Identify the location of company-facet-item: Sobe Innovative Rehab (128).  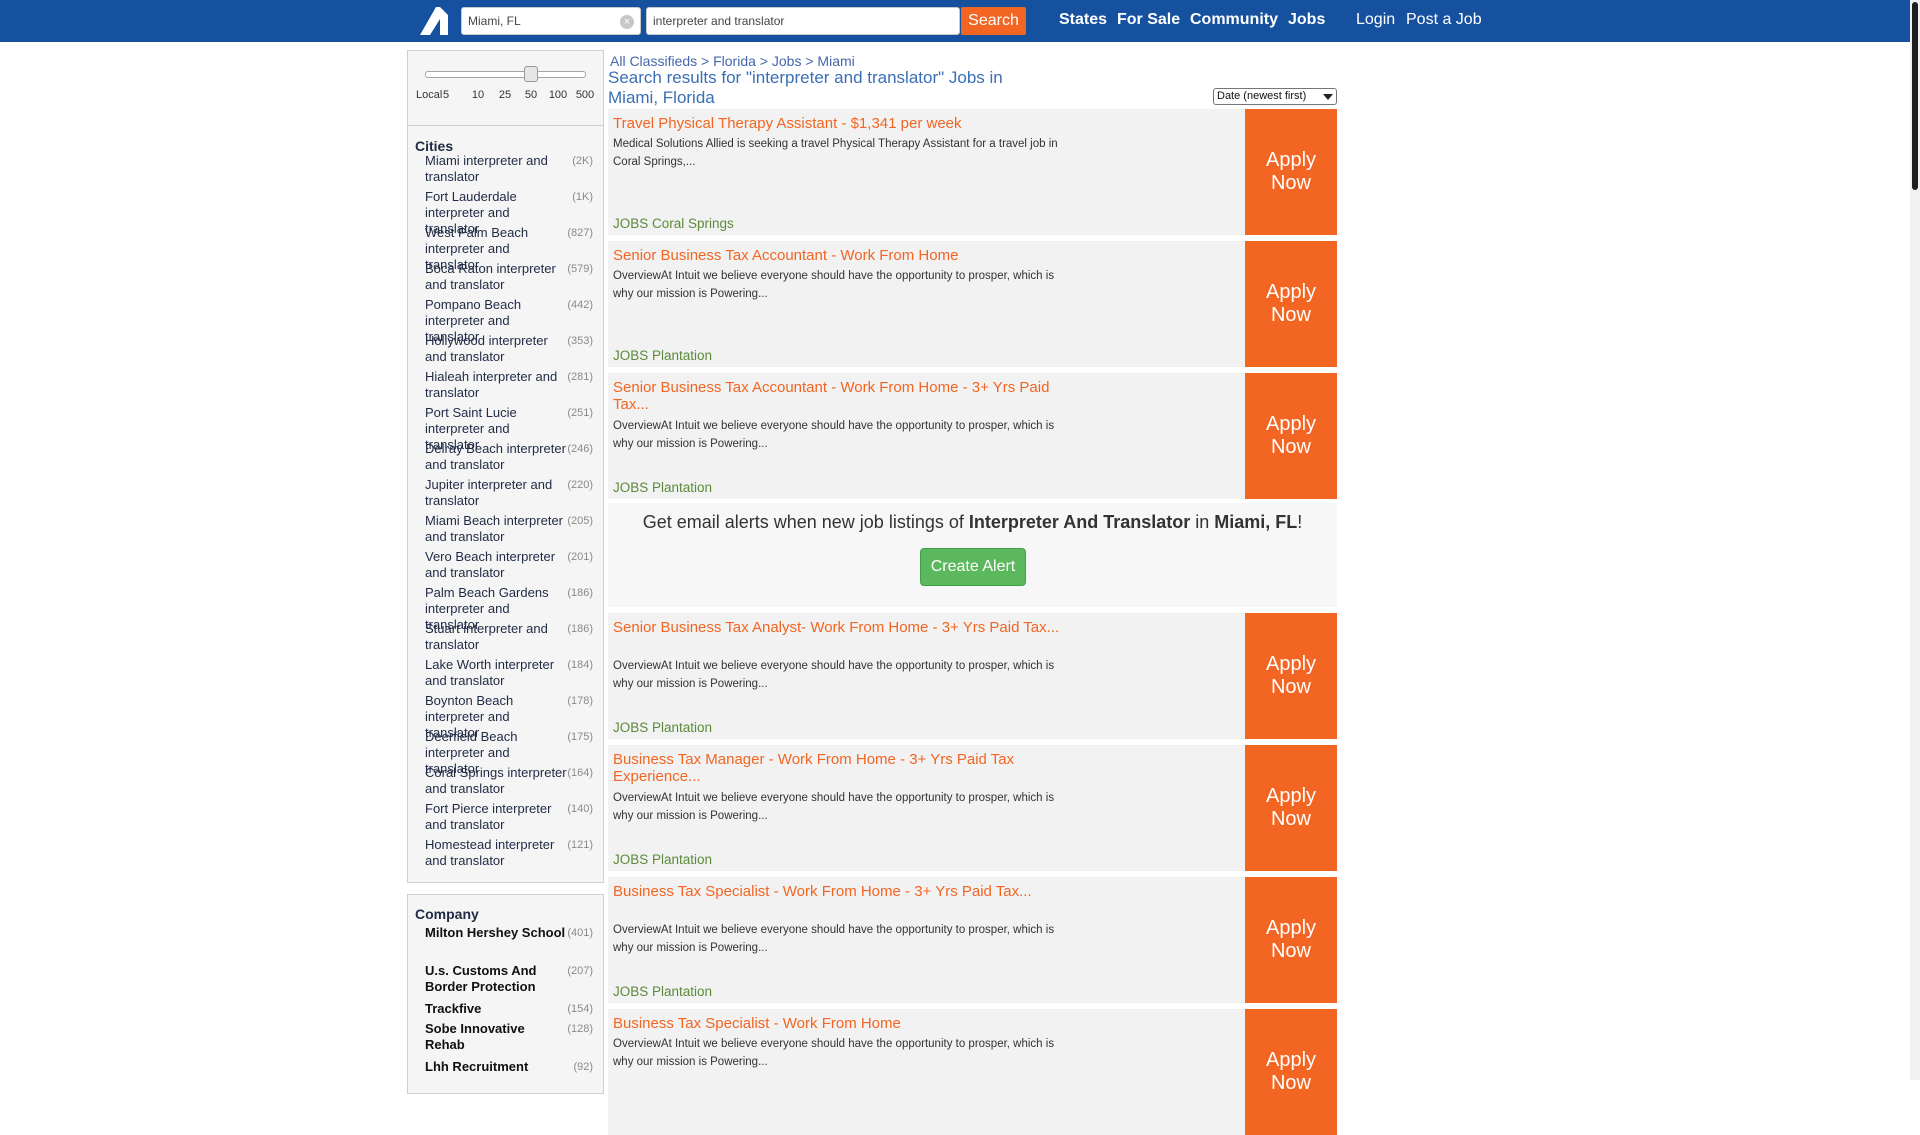
(510, 1037).